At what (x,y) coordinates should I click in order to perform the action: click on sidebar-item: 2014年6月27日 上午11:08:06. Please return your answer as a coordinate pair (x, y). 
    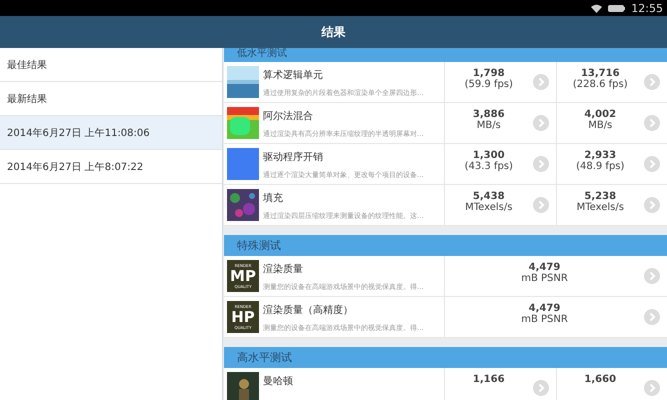
    Looking at the image, I should click on (111, 133).